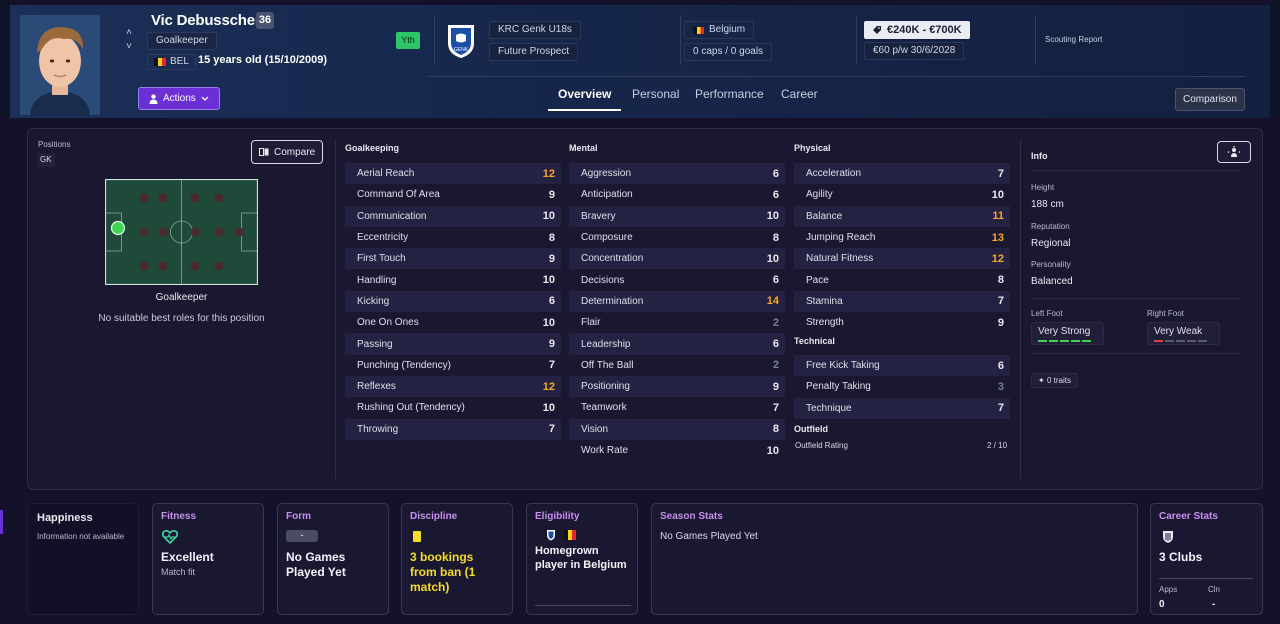  I want to click on chevron-down-icon: ˅, so click(129, 46).